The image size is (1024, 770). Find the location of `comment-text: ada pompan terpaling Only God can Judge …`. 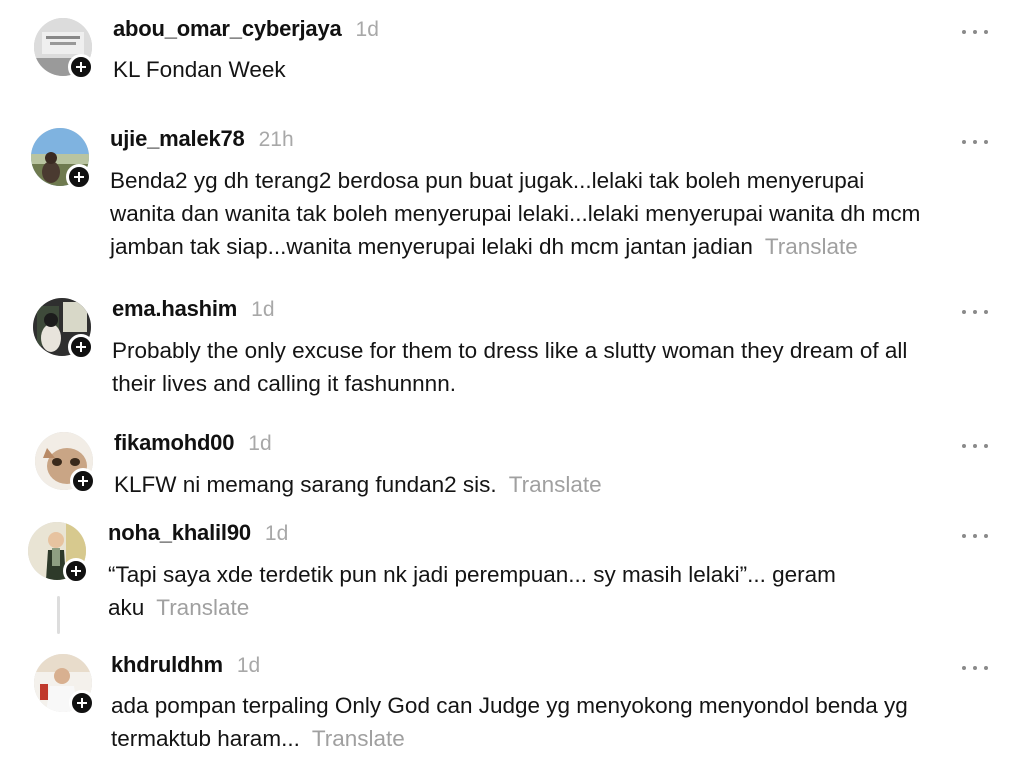

comment-text: ada pompan terpaling Only God can Judge … is located at coordinates (509, 722).